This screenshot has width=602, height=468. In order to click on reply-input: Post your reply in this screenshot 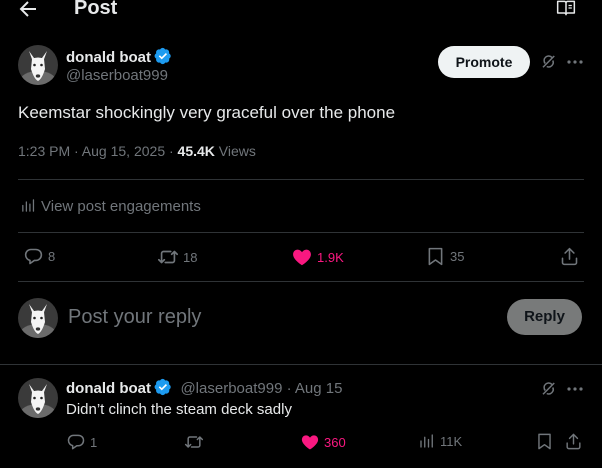, I will do `click(134, 317)`.